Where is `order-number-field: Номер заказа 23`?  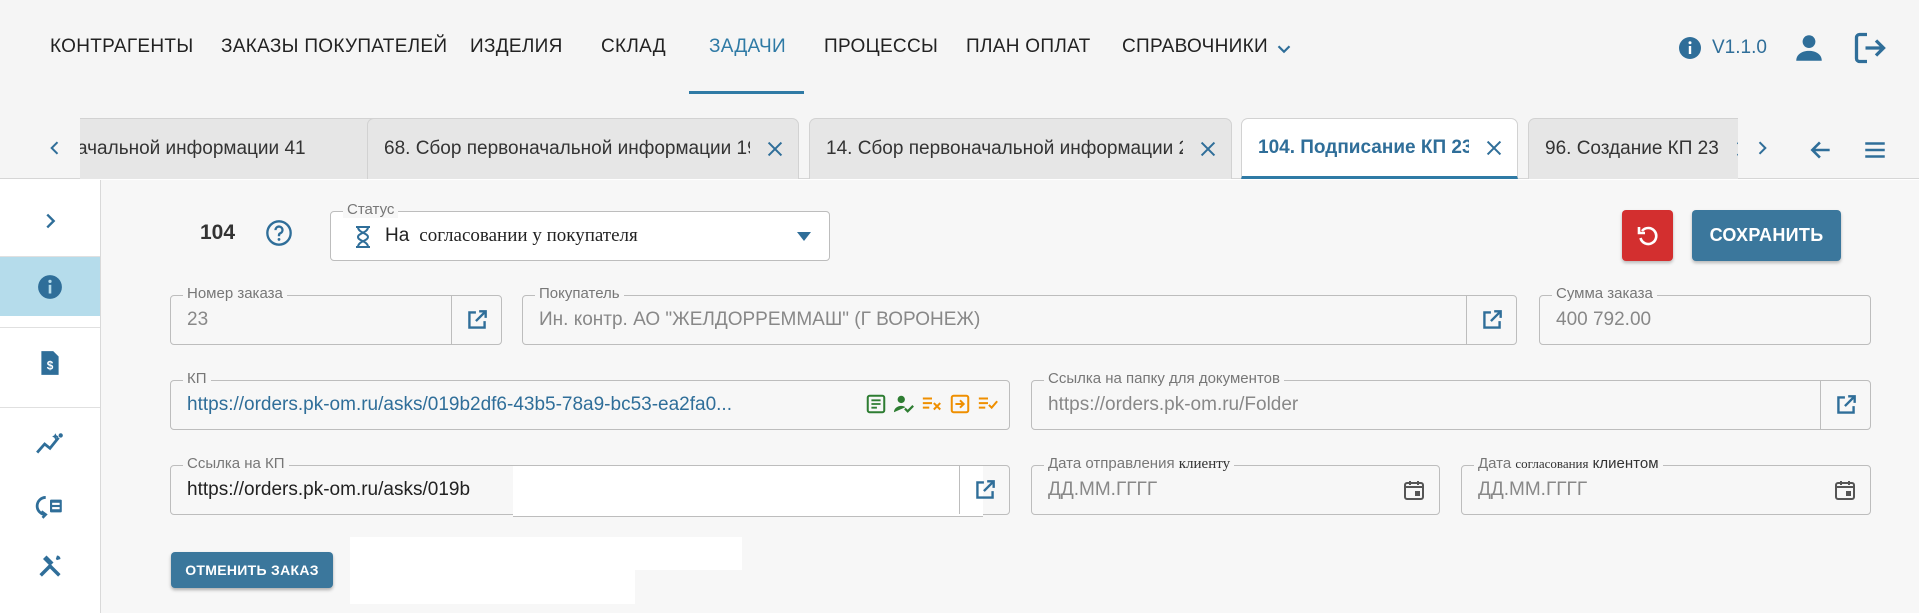
order-number-field: Номер заказа 23 is located at coordinates (336, 315).